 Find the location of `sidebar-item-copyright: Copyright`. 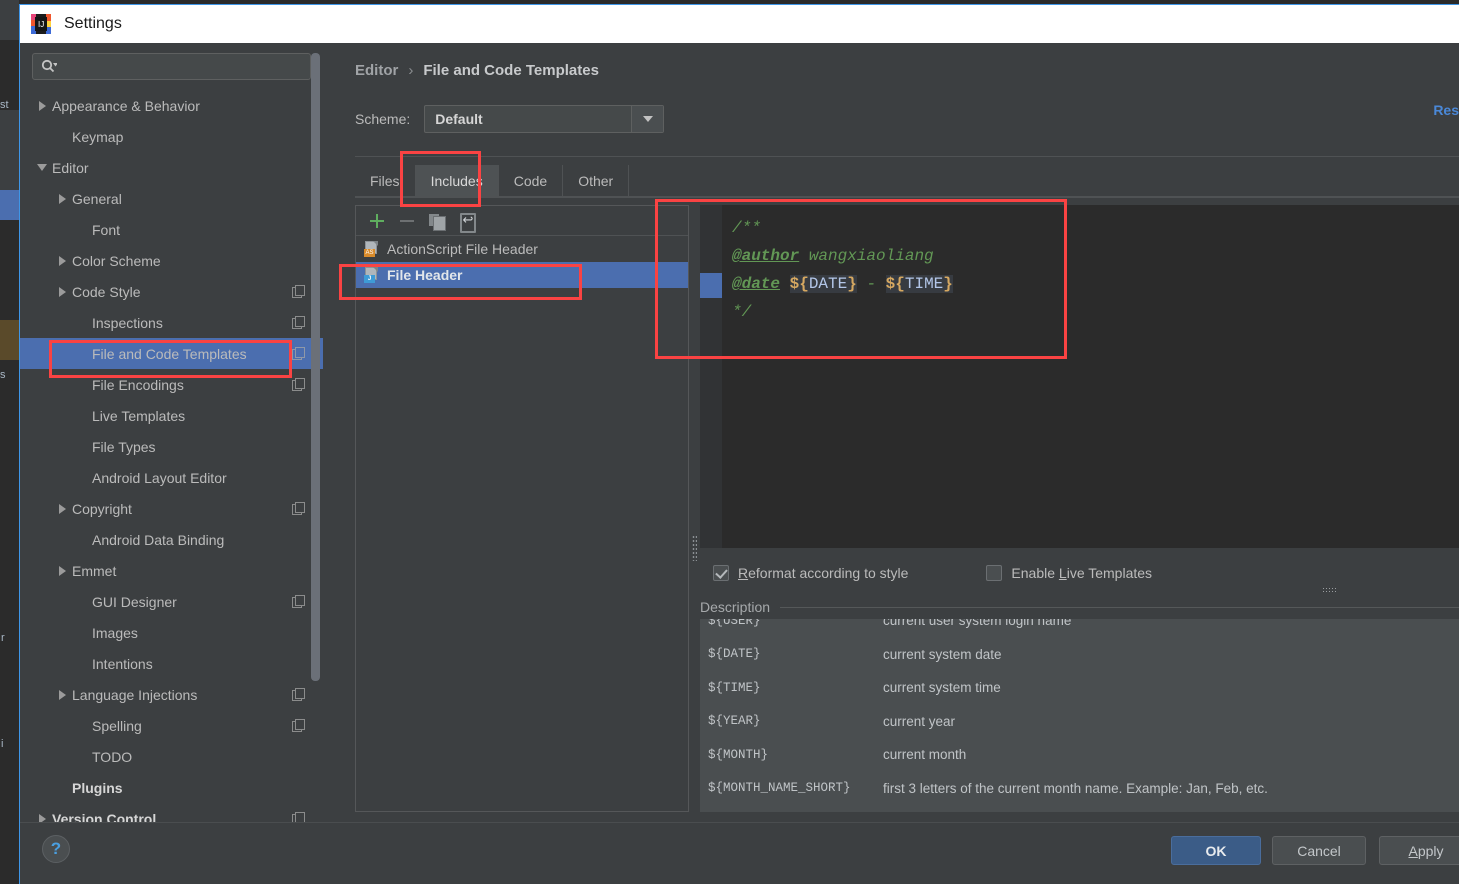

sidebar-item-copyright: Copyright is located at coordinates (171, 508).